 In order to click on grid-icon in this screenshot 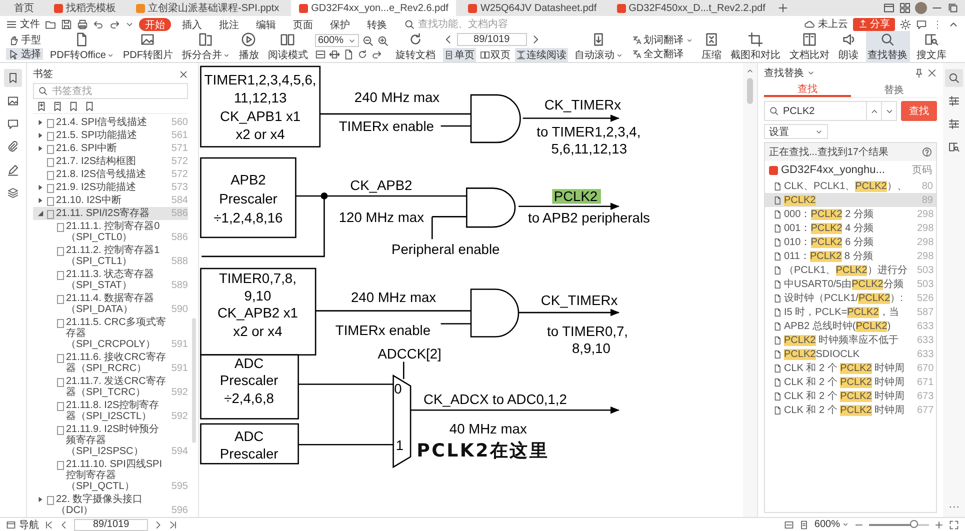, I will do `click(905, 8)`.